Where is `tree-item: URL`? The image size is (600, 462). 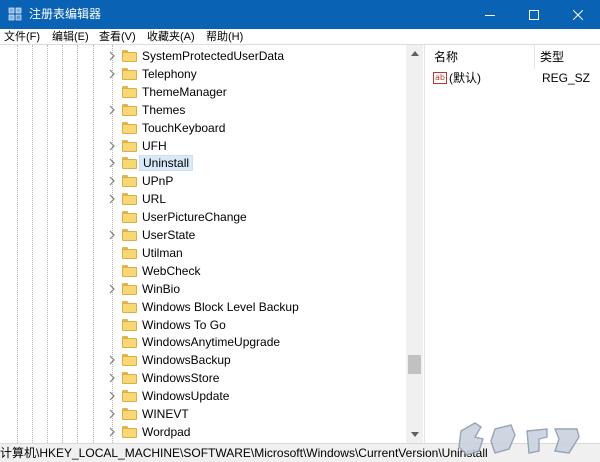
tree-item: URL is located at coordinates (203, 199).